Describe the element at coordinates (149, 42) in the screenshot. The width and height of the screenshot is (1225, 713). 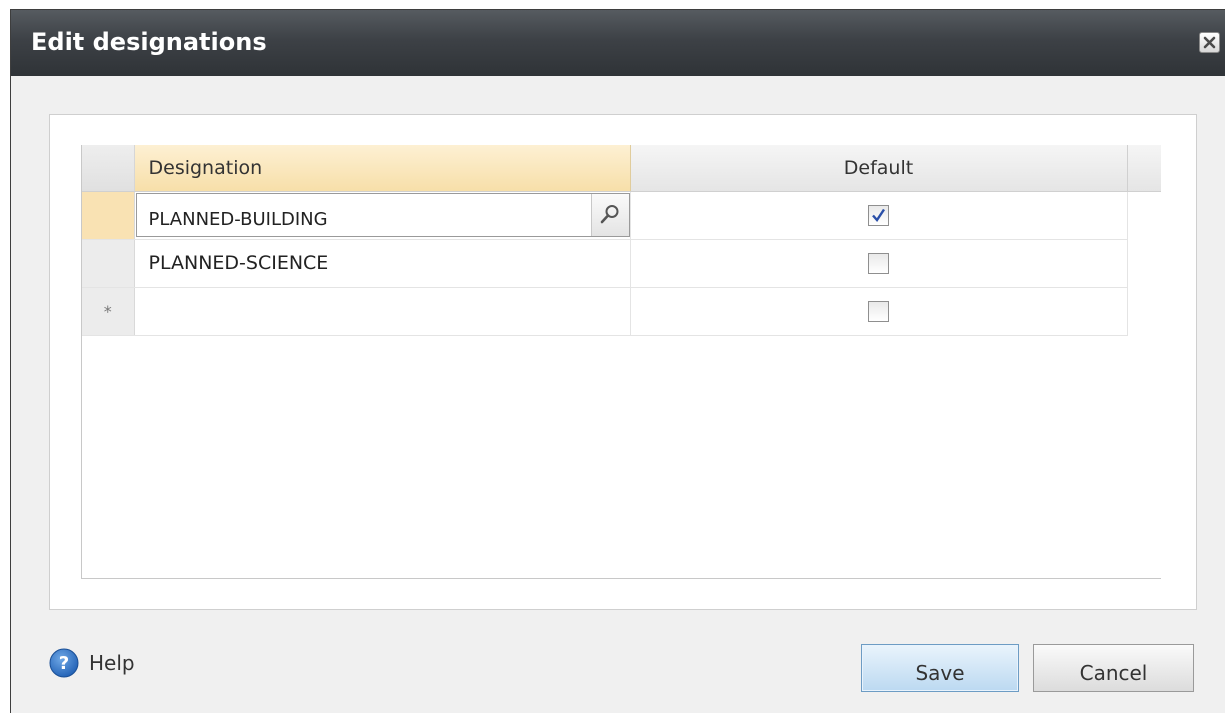
I see `dialog-title: Edit designations` at that location.